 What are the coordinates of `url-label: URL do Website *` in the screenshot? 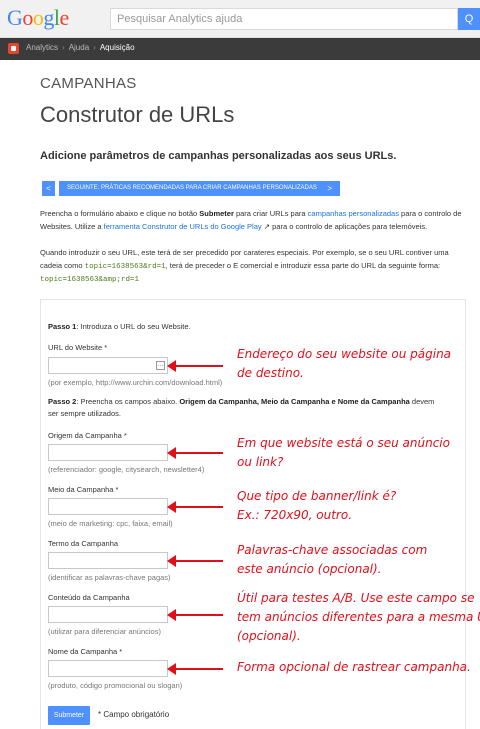 It's located at (78, 347).